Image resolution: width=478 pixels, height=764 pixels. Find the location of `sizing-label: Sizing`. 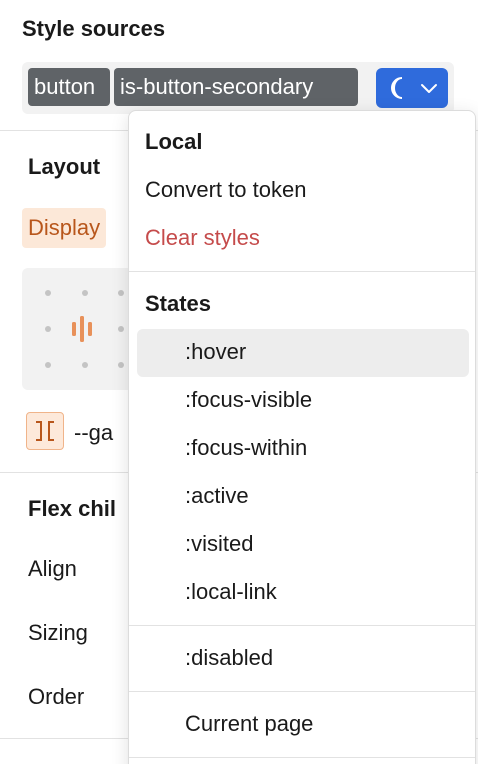

sizing-label: Sizing is located at coordinates (58, 632).